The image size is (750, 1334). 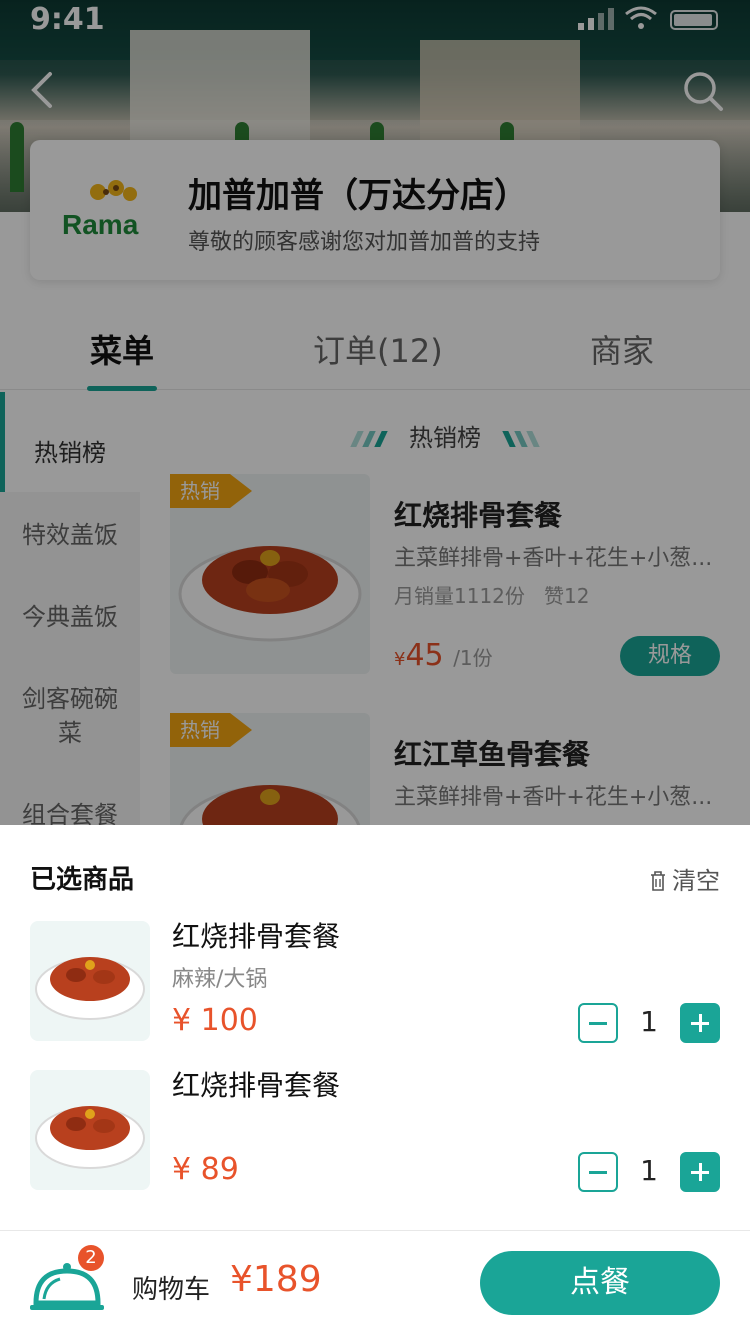 What do you see at coordinates (375, 981) in the screenshot?
I see `cart-item: 红烧排骨套餐 麻辣/大锅 ¥ 100 1` at bounding box center [375, 981].